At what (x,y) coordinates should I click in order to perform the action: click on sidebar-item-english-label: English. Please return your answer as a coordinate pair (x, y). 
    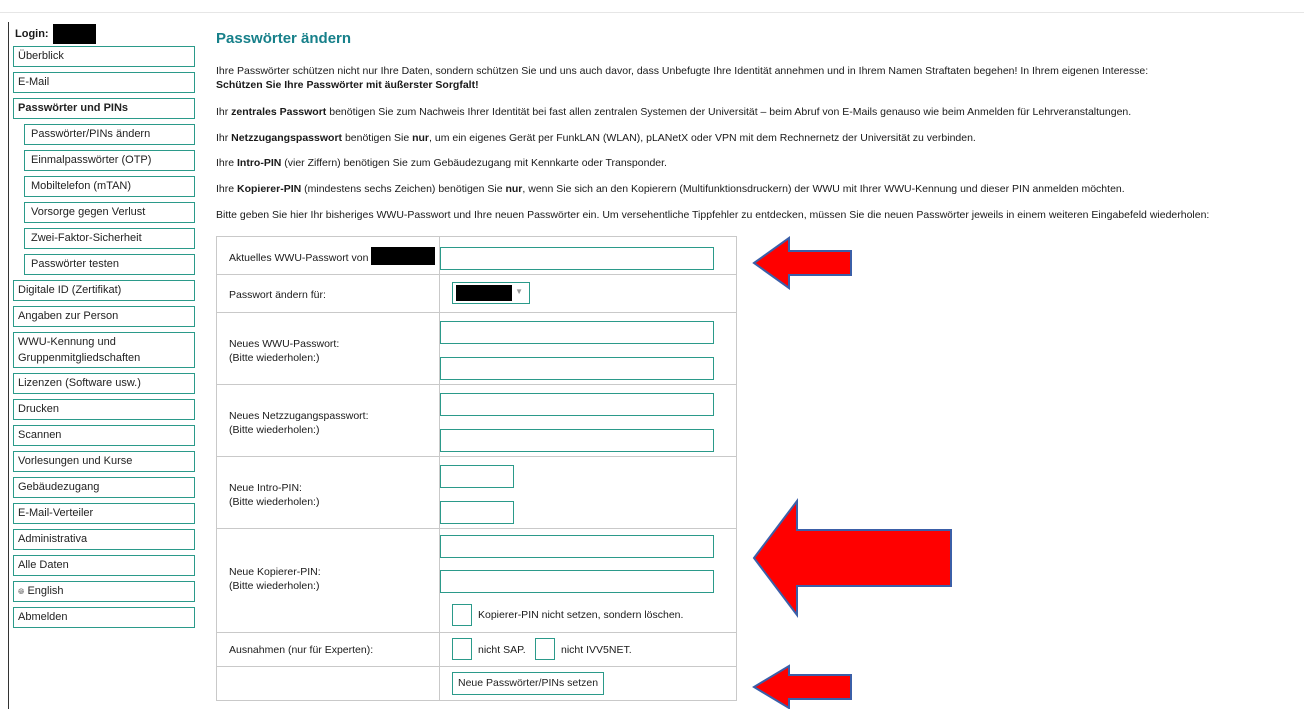
    Looking at the image, I should click on (45, 591).